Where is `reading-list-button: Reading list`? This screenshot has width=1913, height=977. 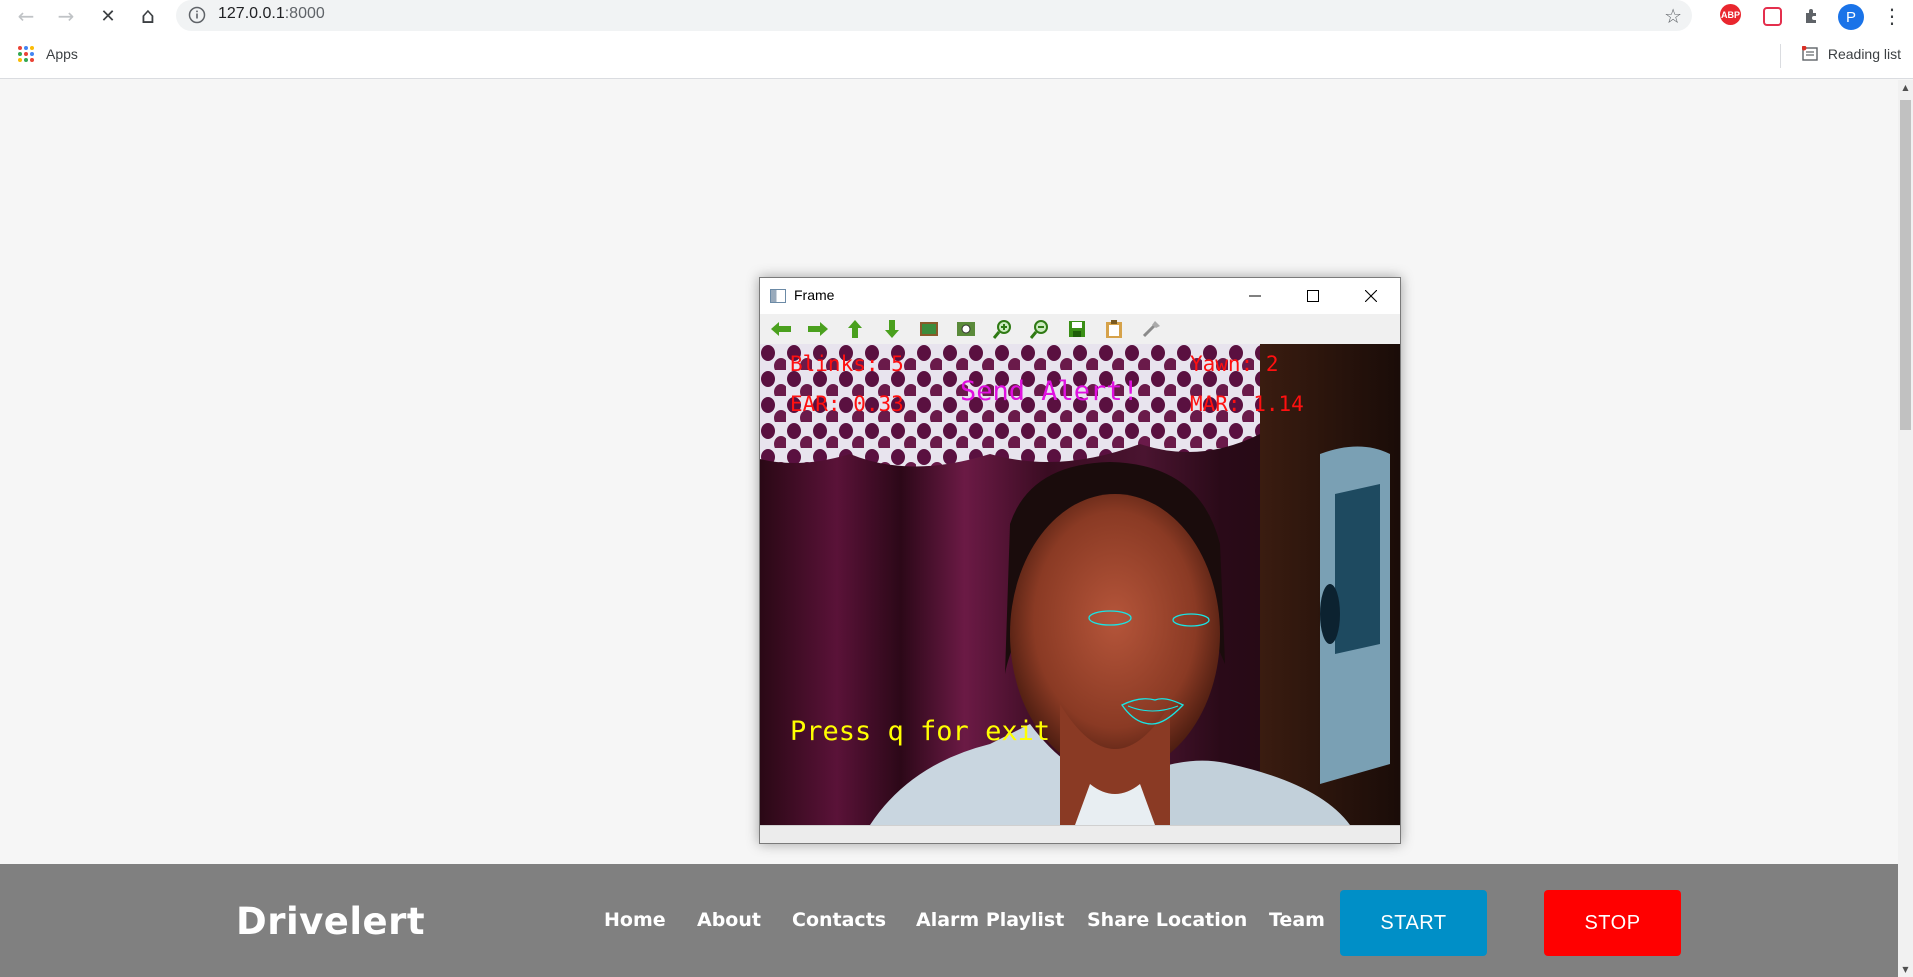
reading-list-button: Reading list is located at coordinates (1851, 54).